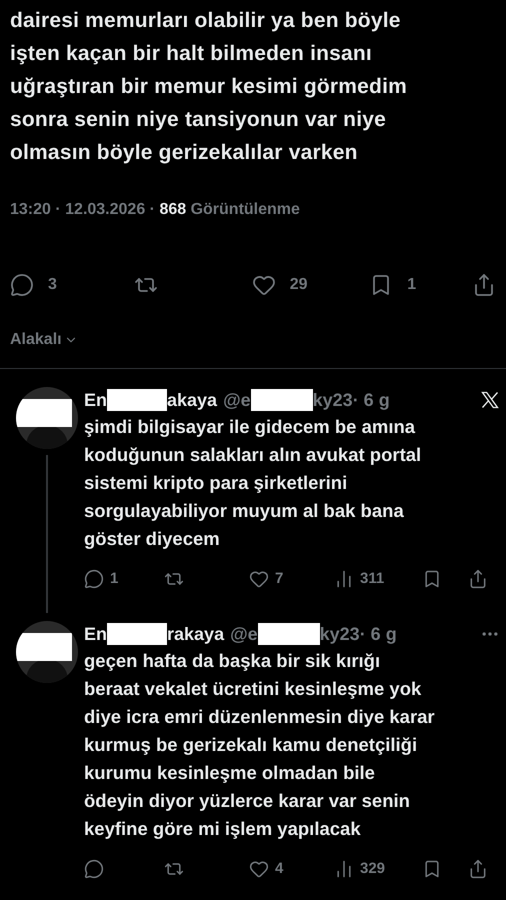 Image resolution: width=506 pixels, height=900 pixels. I want to click on action-count: 3, so click(52, 285).